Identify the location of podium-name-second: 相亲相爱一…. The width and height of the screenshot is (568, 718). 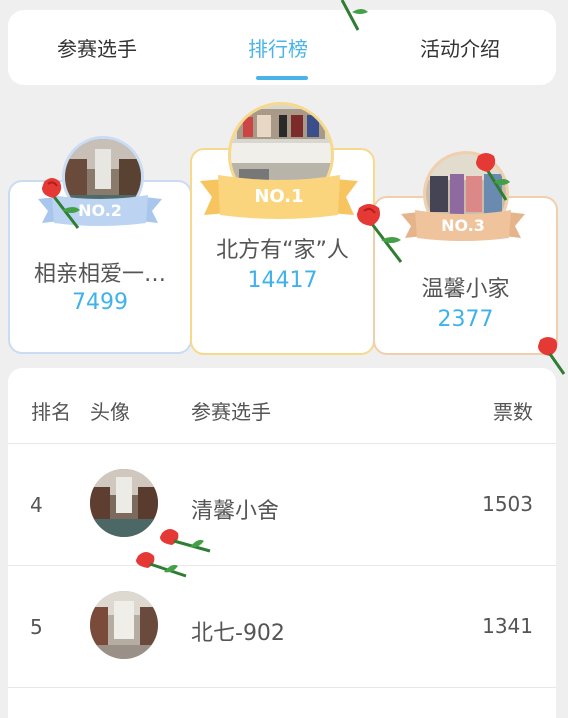
(99, 274).